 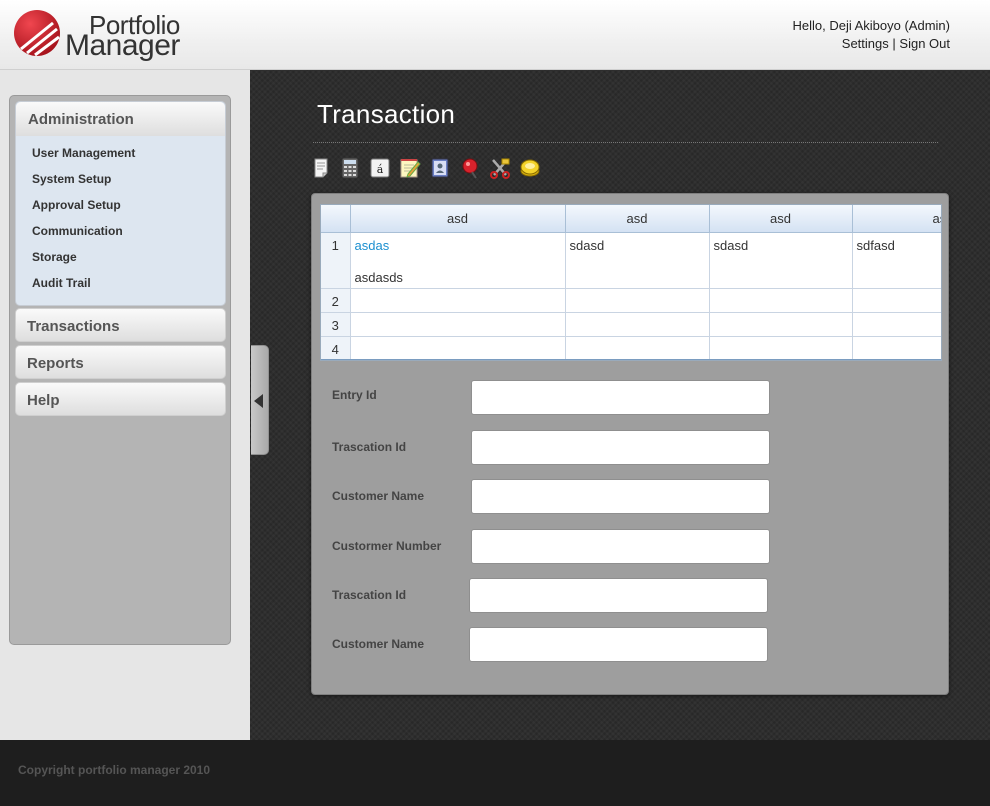 What do you see at coordinates (336, 260) in the screenshot?
I see `row-number: 1` at bounding box center [336, 260].